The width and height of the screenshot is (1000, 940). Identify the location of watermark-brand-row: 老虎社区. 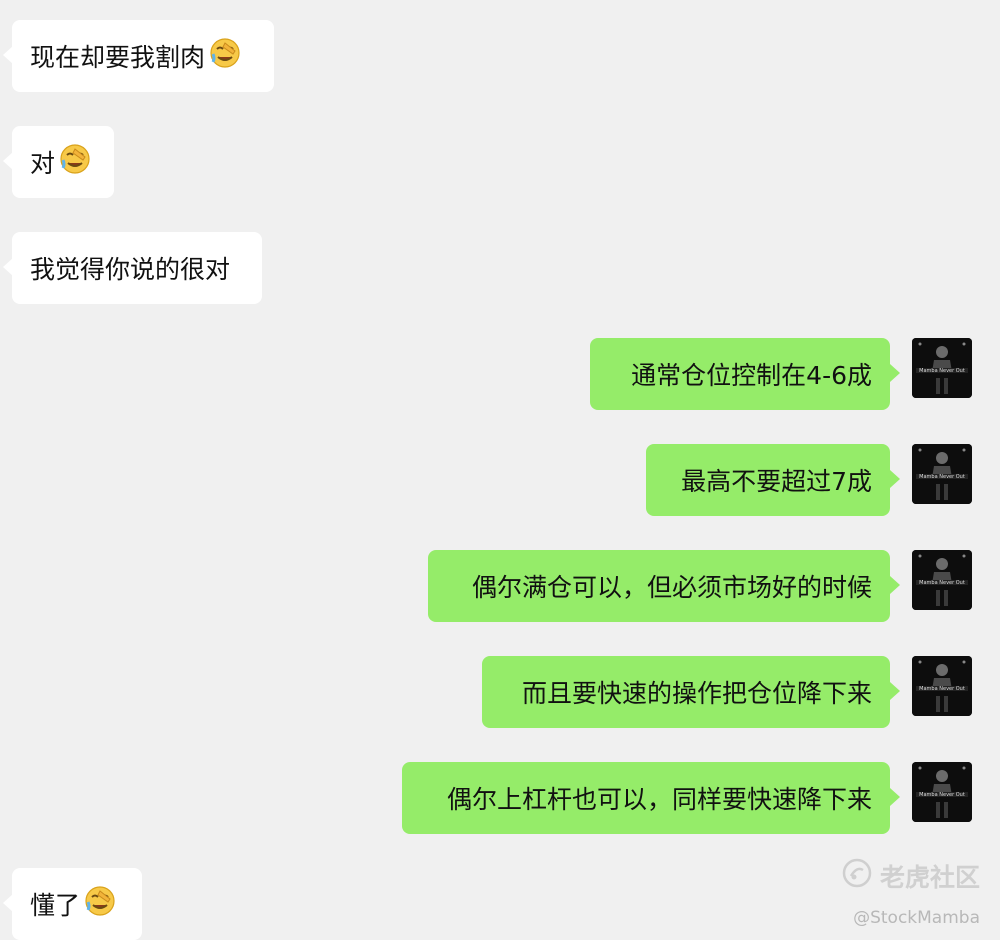
(911, 876).